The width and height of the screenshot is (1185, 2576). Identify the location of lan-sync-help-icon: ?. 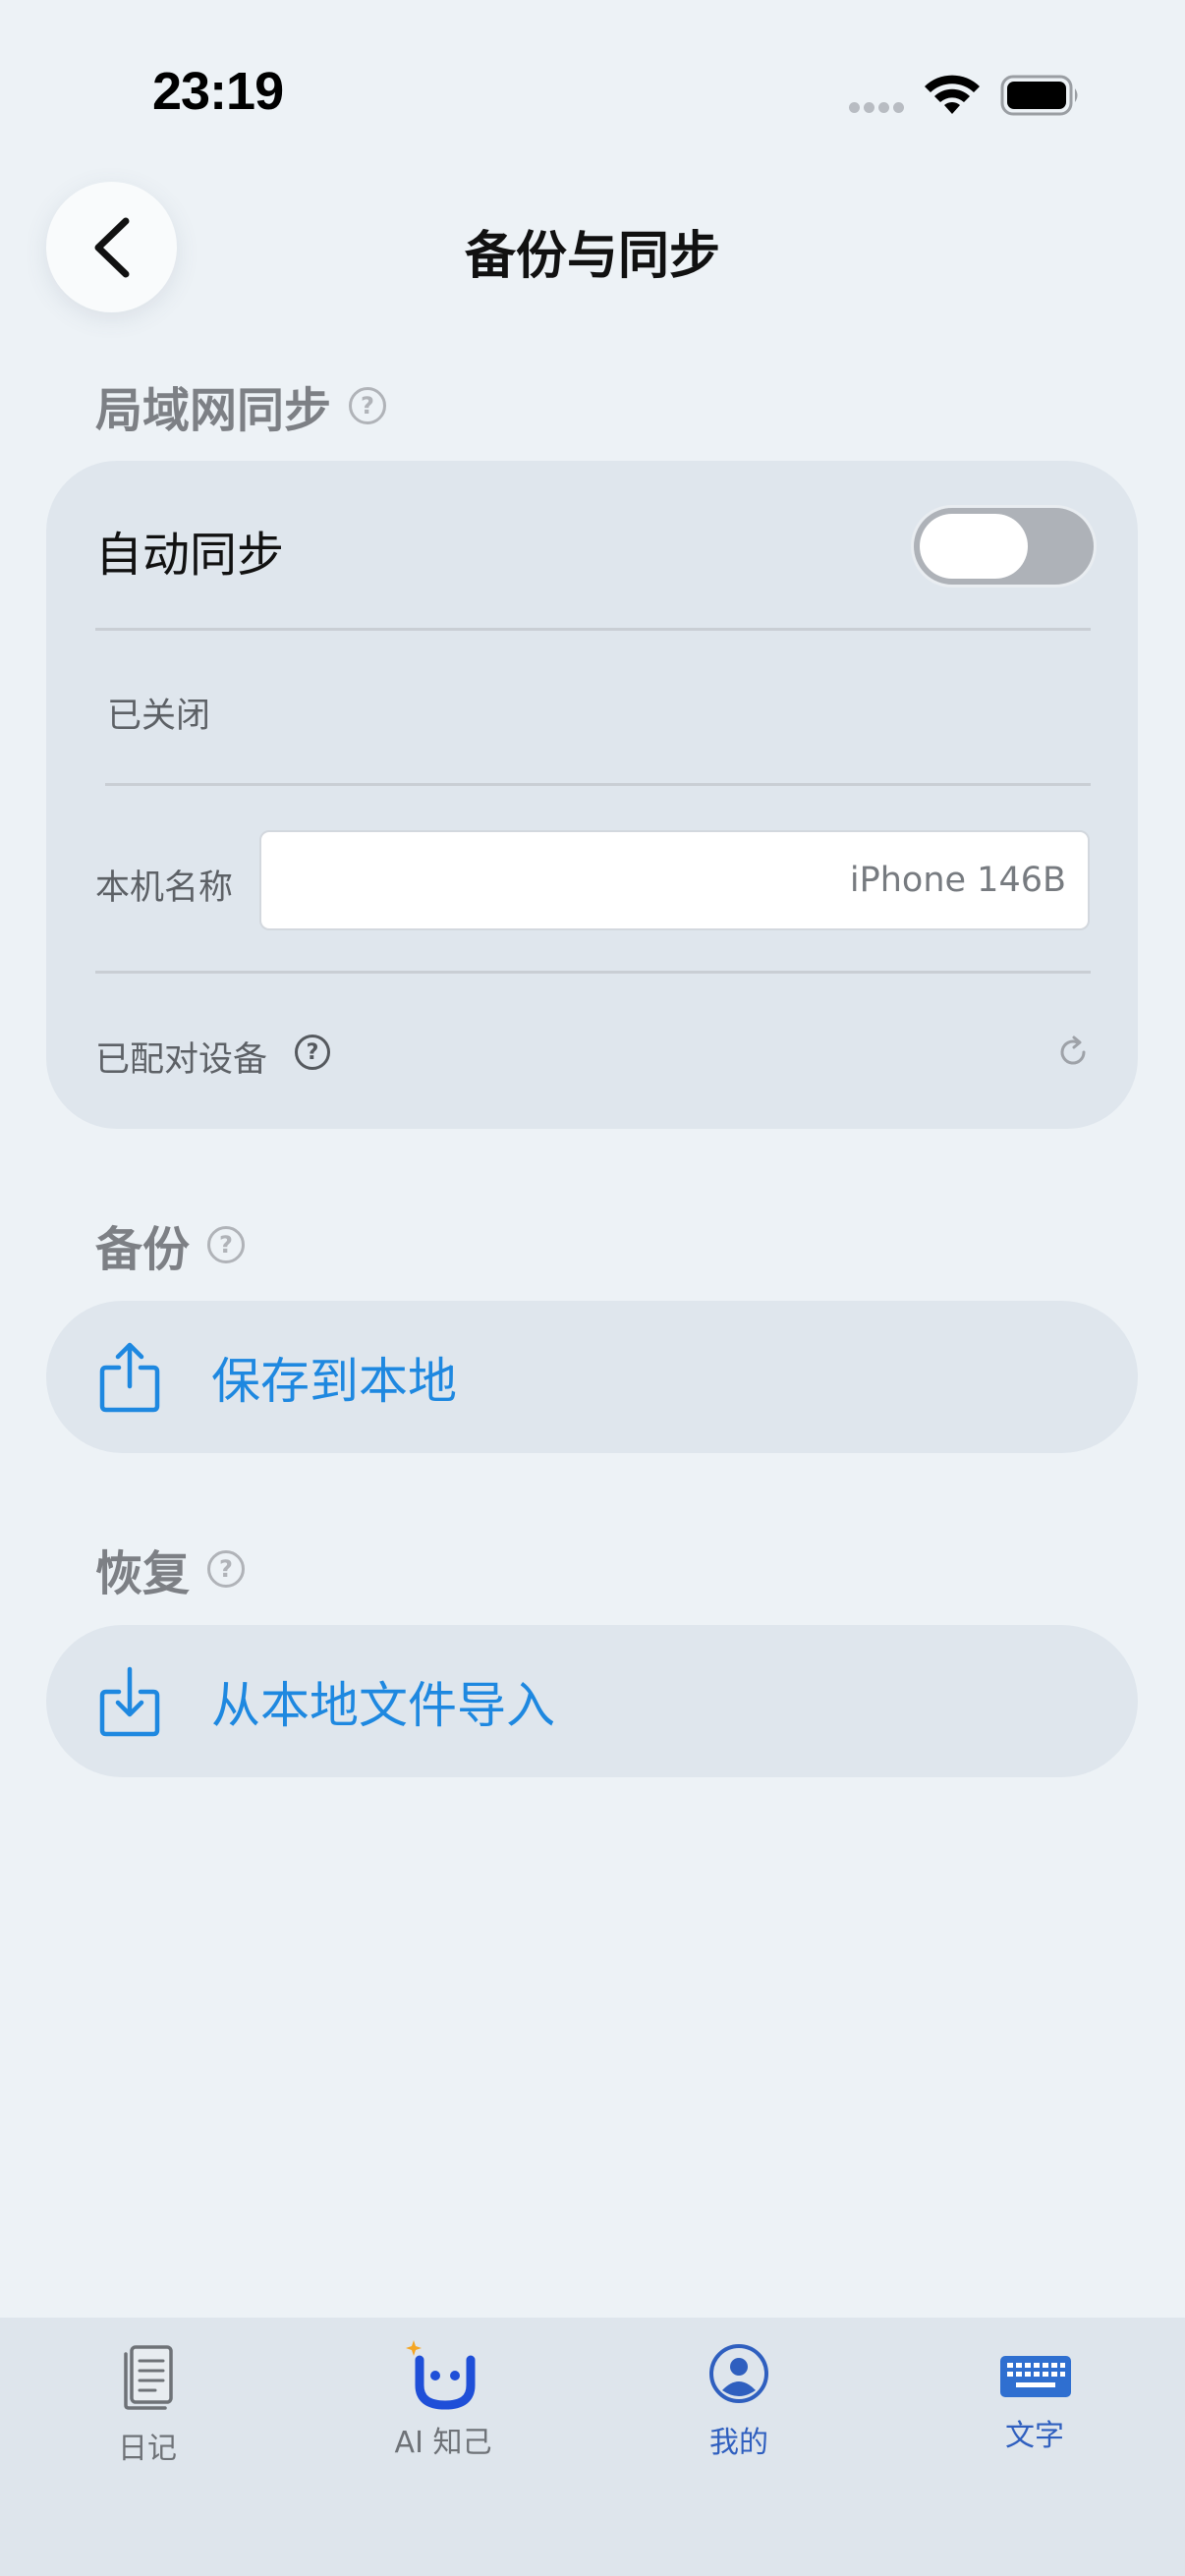
(368, 405).